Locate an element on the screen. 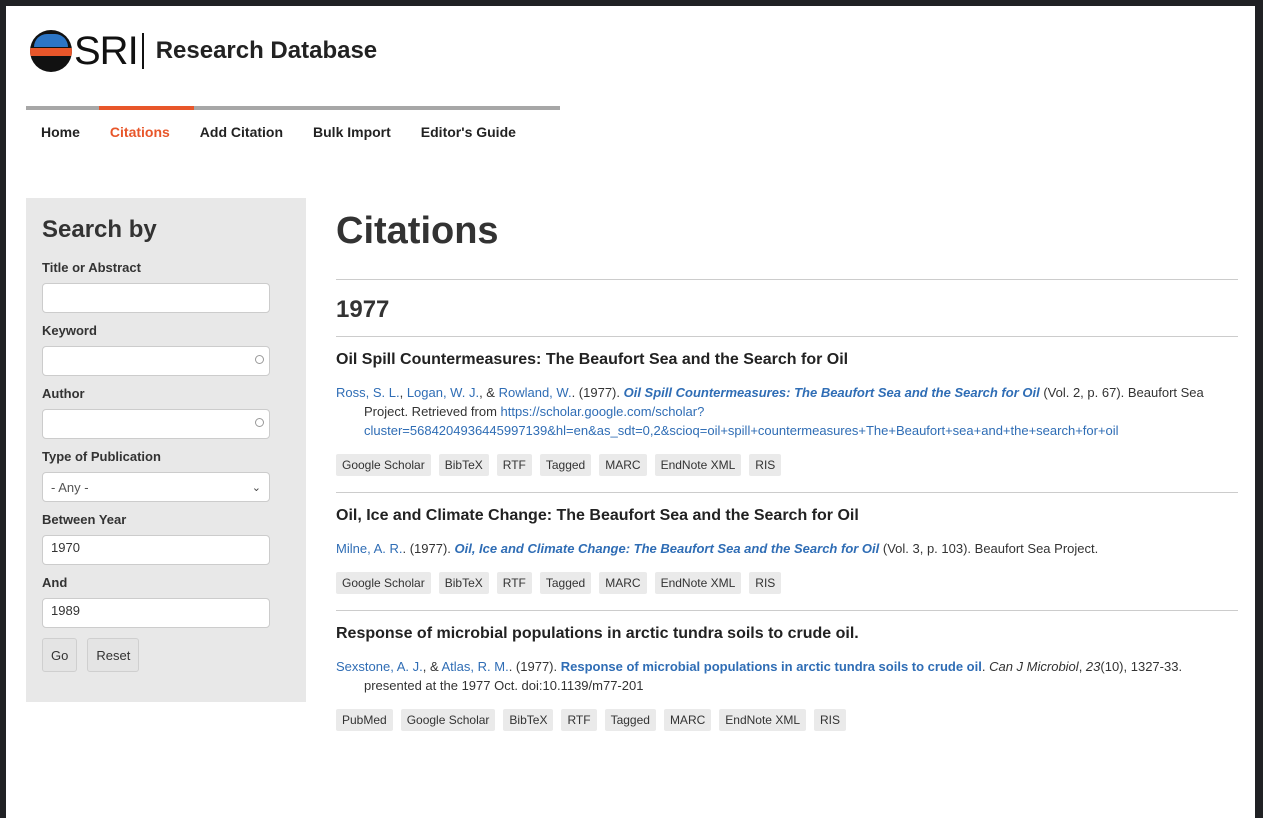 The width and height of the screenshot is (1263, 818). reset-button: Reset is located at coordinates (113, 655).